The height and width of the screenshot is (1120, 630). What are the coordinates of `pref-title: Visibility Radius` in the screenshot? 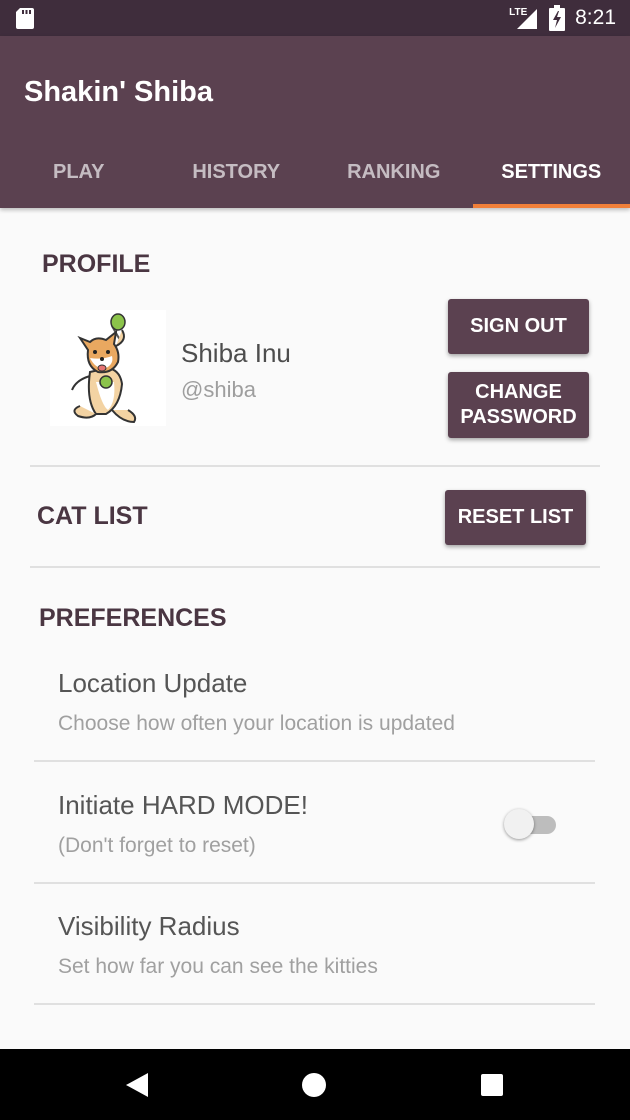 It's located at (149, 926).